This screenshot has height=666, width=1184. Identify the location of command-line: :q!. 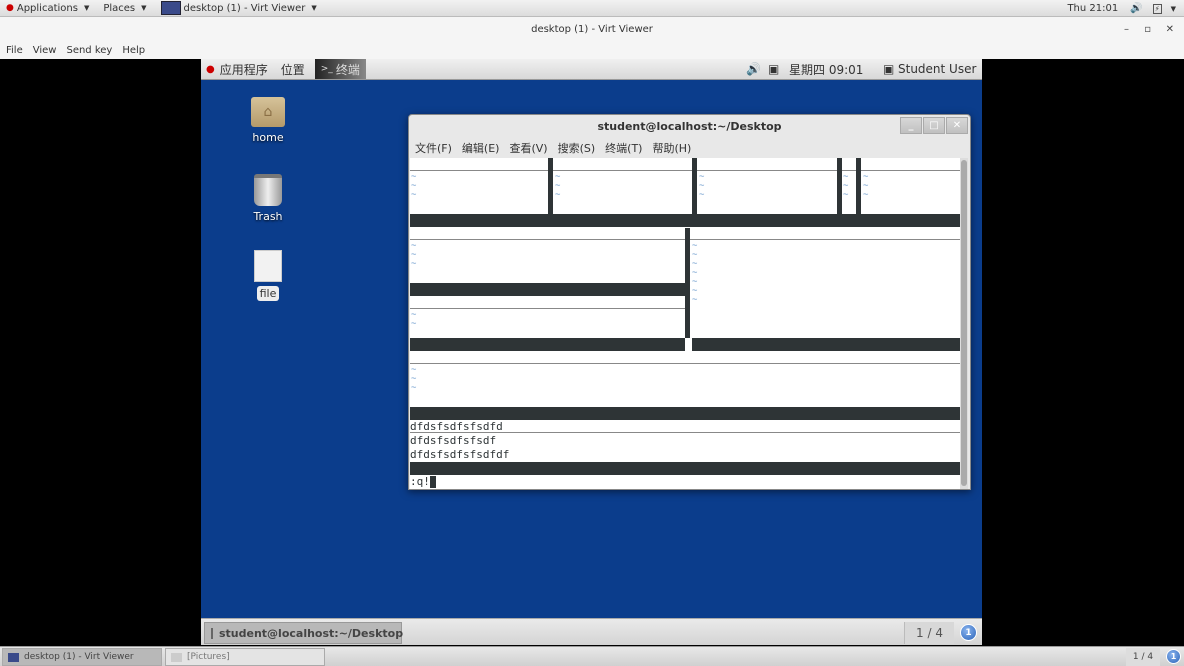
(423, 481).